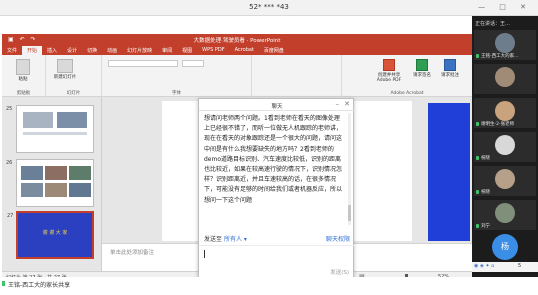 The height and width of the screenshot is (295, 538). What do you see at coordinates (50, 129) in the screenshot?
I see `slide-thumbnail-25: 25` at bounding box center [50, 129].